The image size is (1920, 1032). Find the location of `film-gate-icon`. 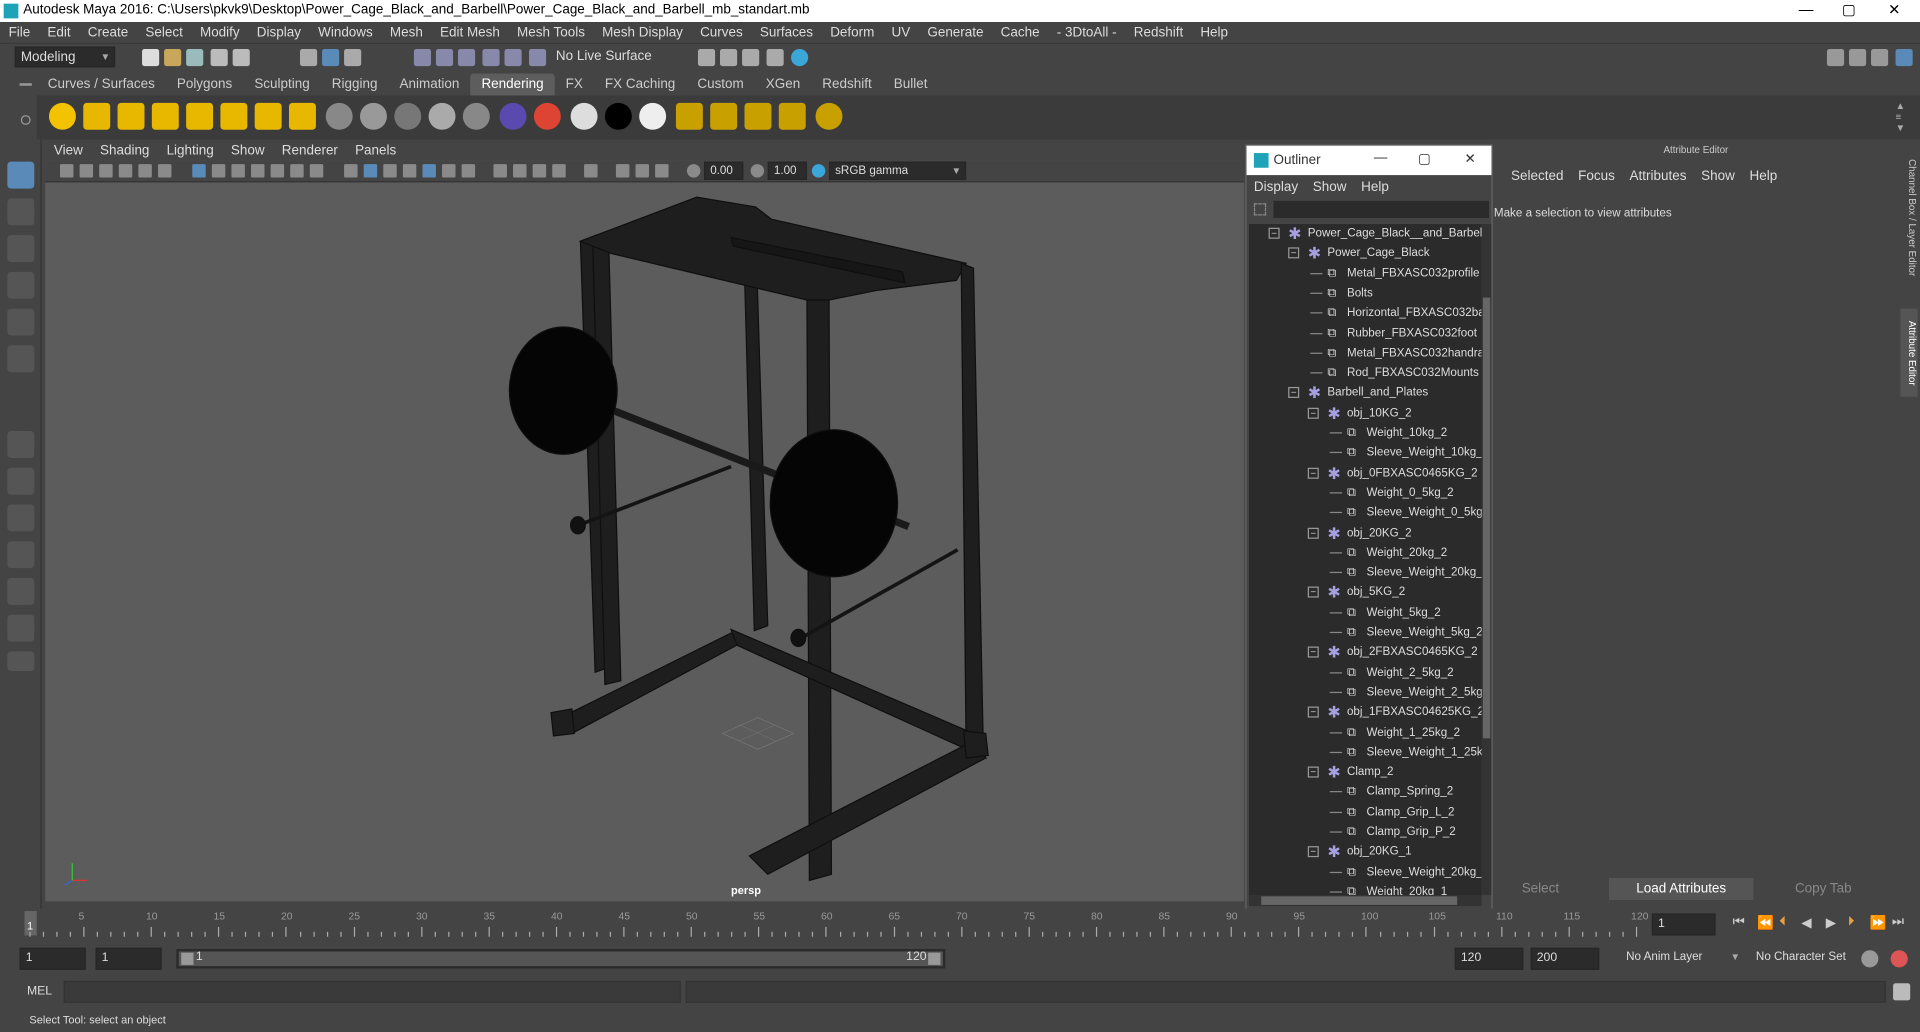

film-gate-icon is located at coordinates (218, 171).